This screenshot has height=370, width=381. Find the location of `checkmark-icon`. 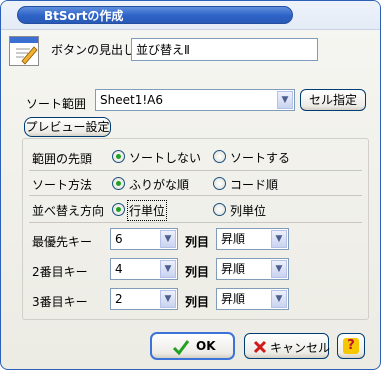

checkmark-icon is located at coordinates (181, 347).